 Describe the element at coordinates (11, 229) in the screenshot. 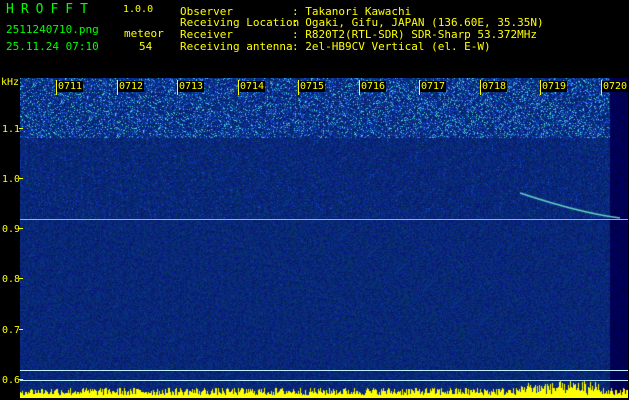

I see `y-tick-label: 0.9` at that location.